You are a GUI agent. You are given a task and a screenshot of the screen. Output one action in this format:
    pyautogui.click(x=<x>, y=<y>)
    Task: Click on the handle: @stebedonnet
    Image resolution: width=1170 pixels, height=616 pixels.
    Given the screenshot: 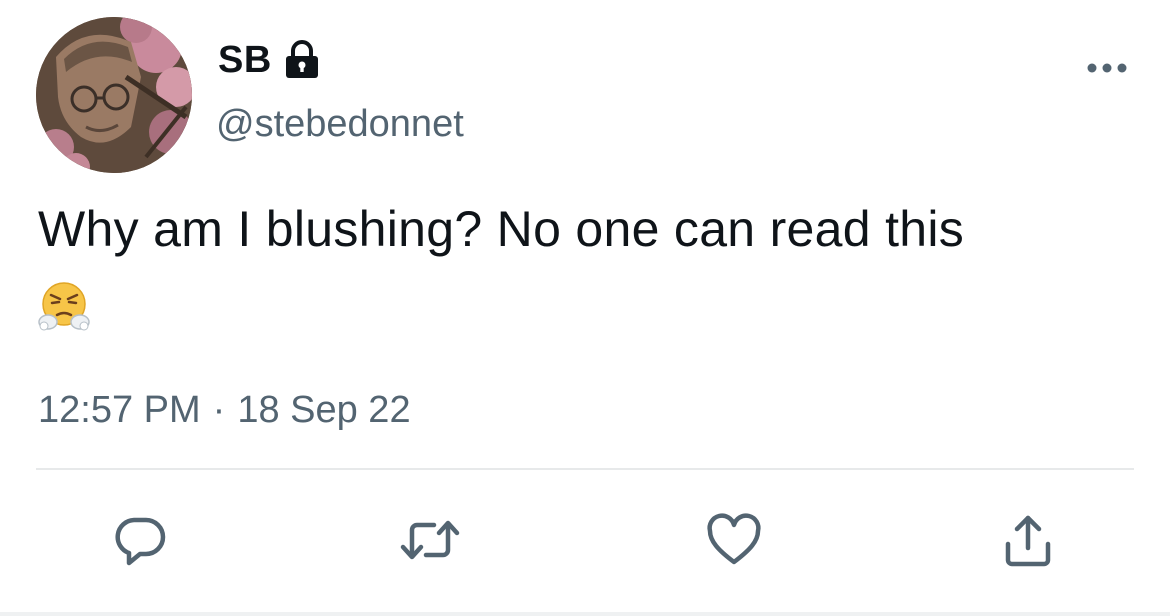 What is the action you would take?
    pyautogui.click(x=340, y=124)
    